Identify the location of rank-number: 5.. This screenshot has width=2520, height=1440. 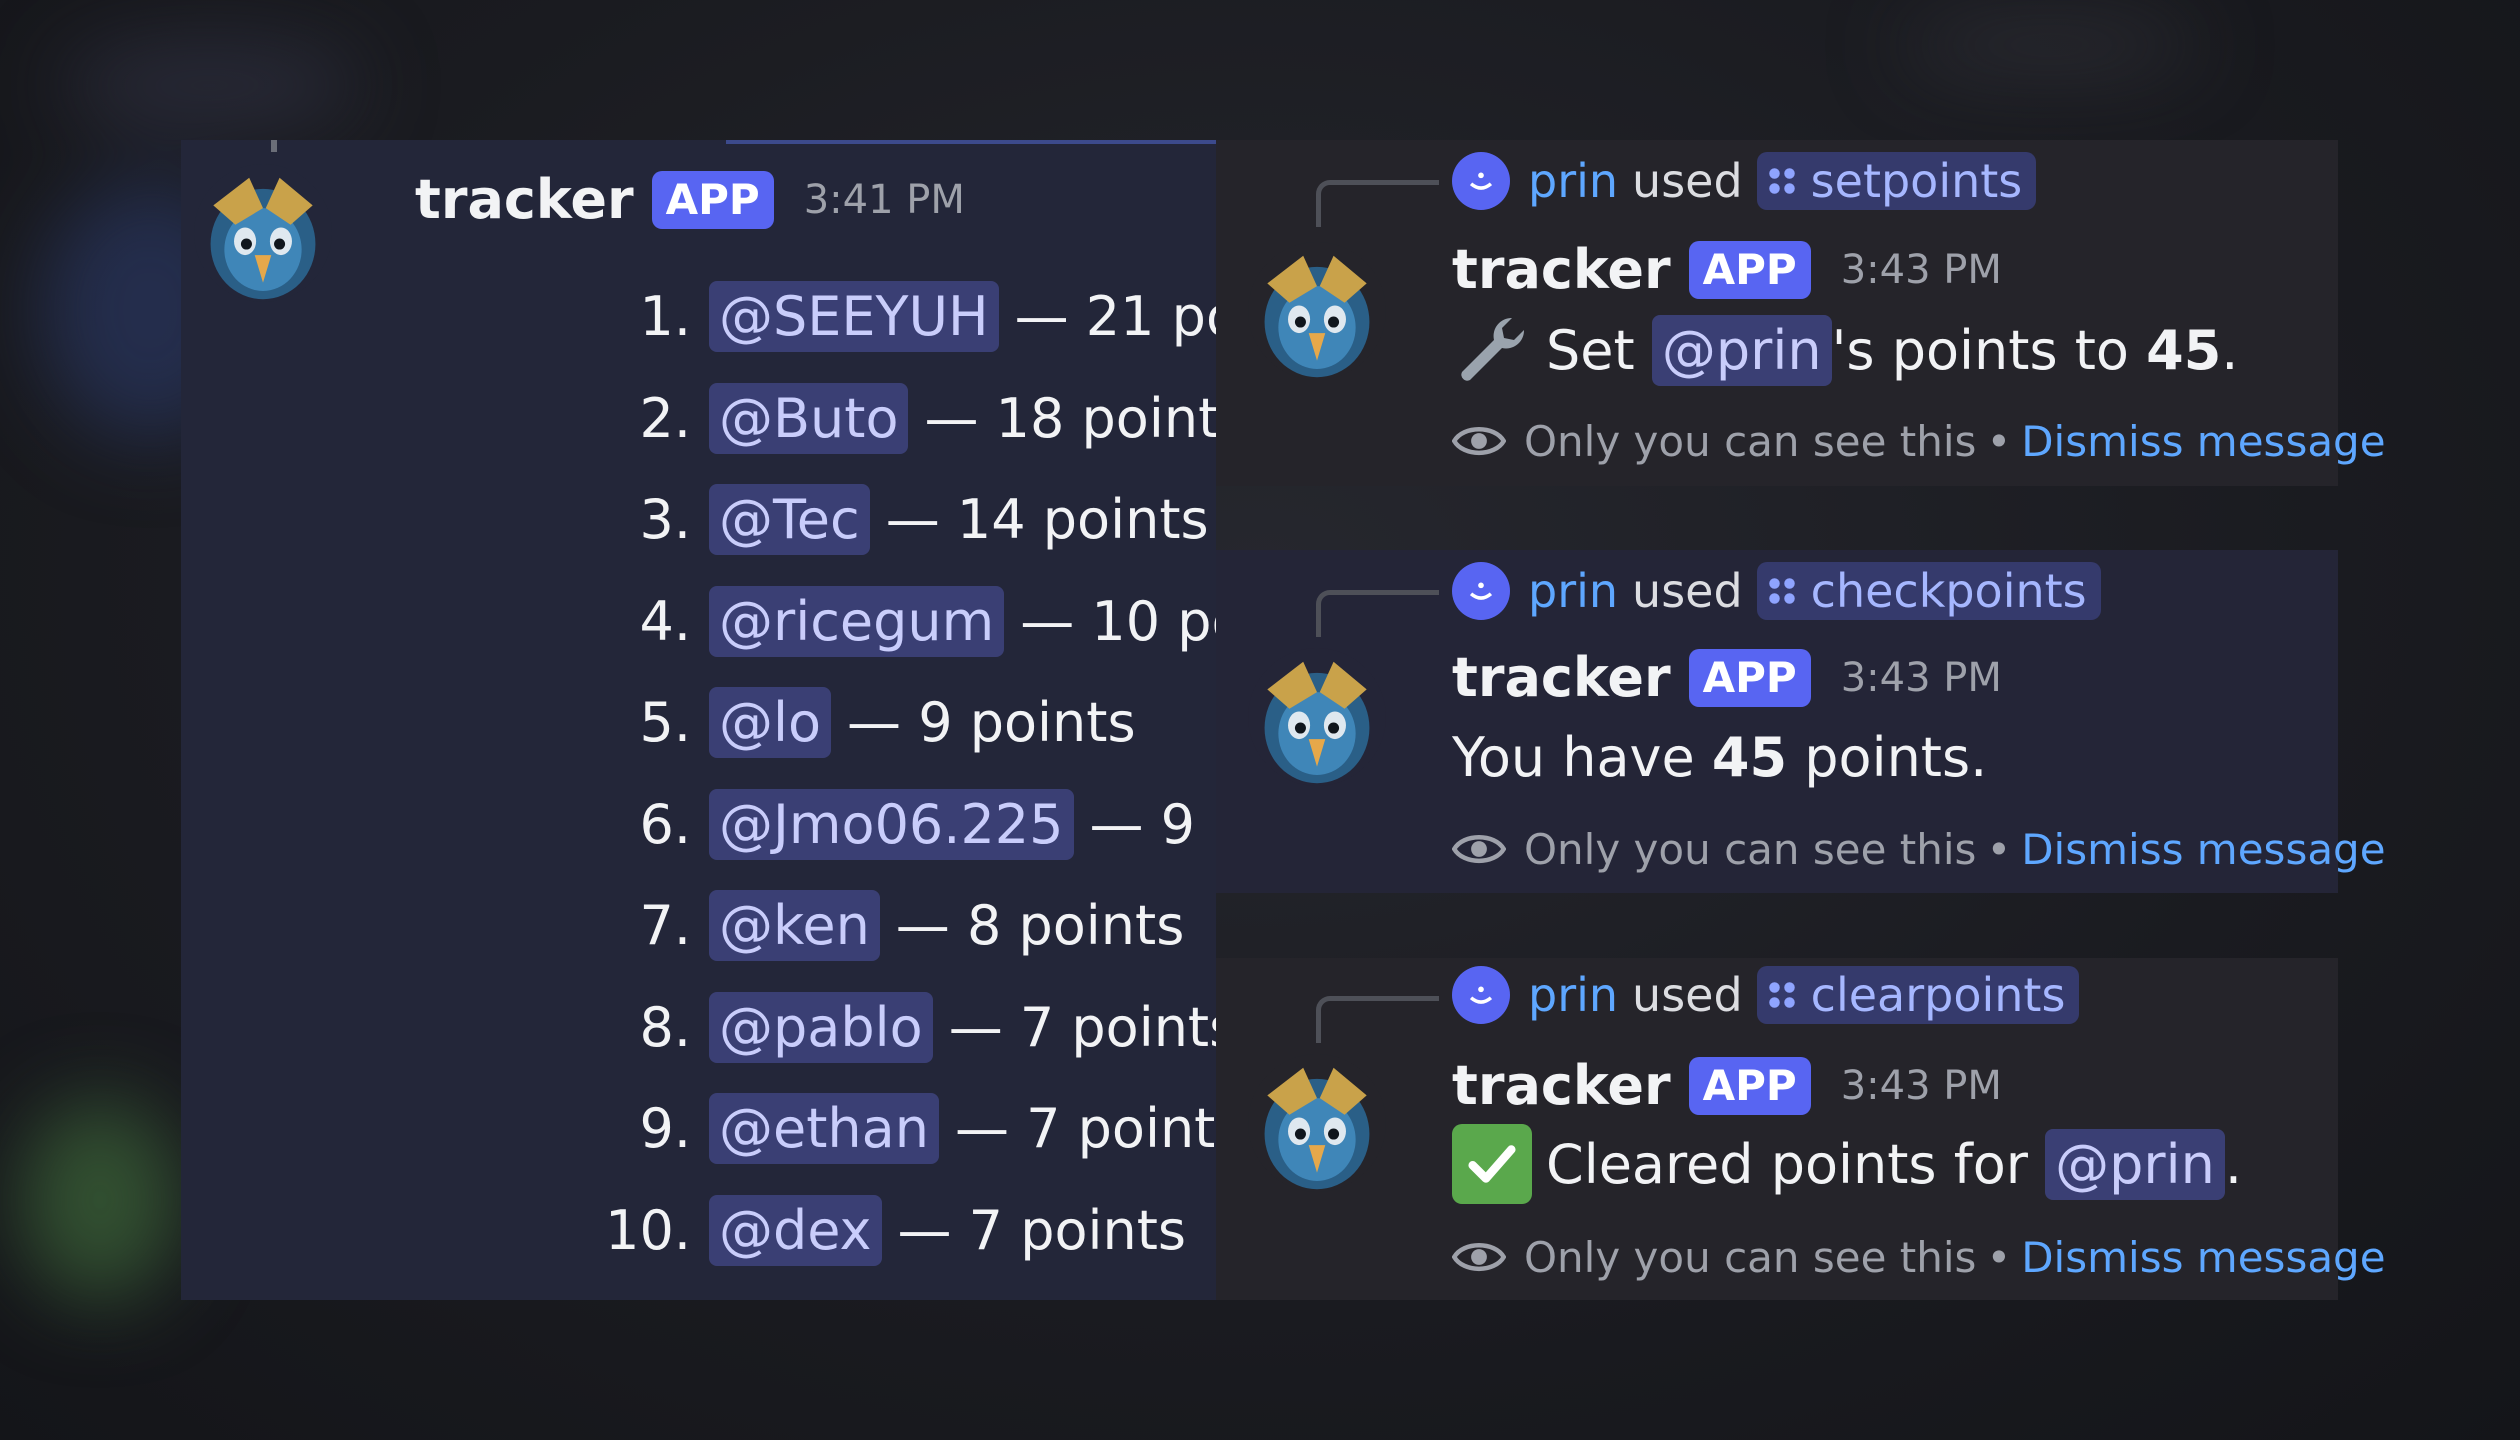
(665, 723).